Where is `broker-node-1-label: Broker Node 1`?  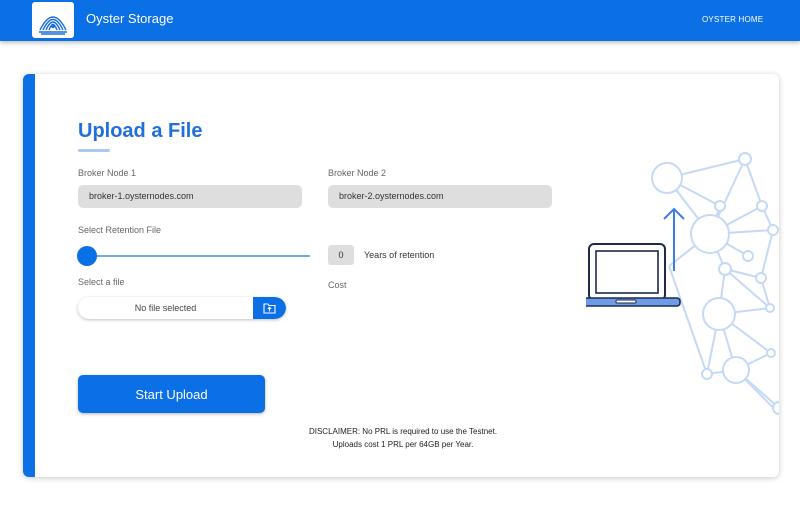 broker-node-1-label: Broker Node 1 is located at coordinates (107, 173).